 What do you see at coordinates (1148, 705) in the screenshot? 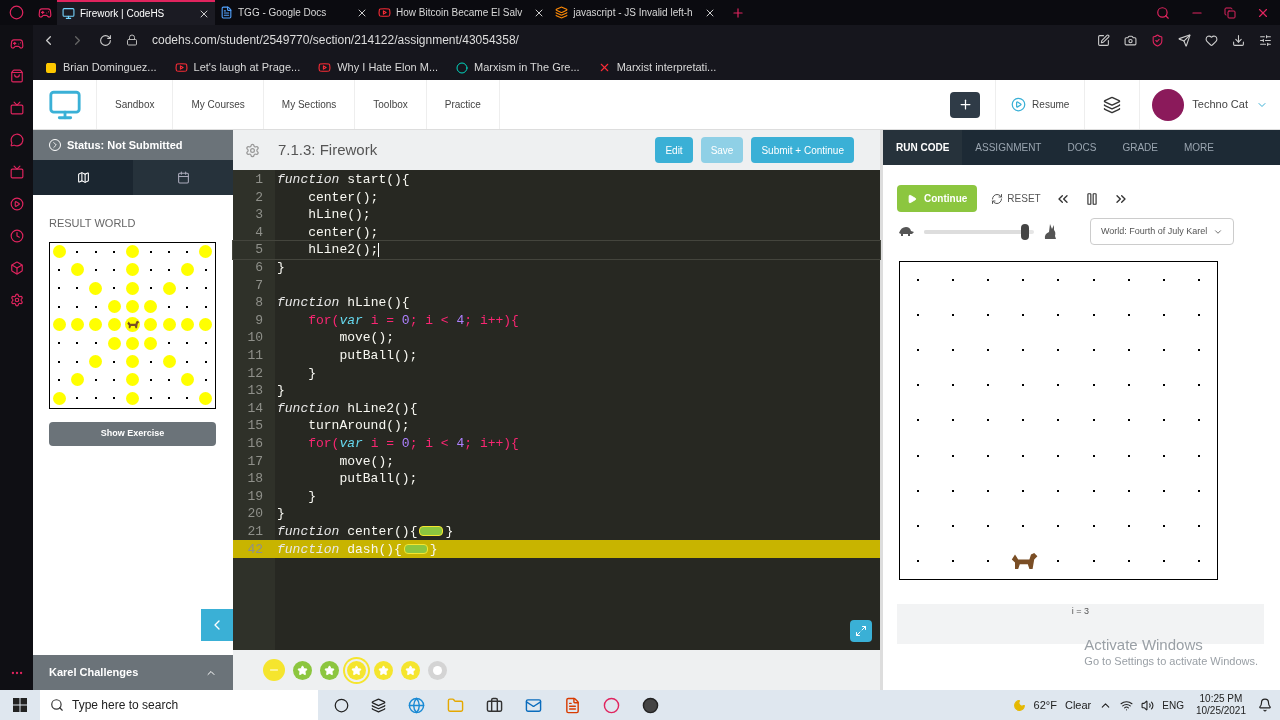
I see `volume-icon` at bounding box center [1148, 705].